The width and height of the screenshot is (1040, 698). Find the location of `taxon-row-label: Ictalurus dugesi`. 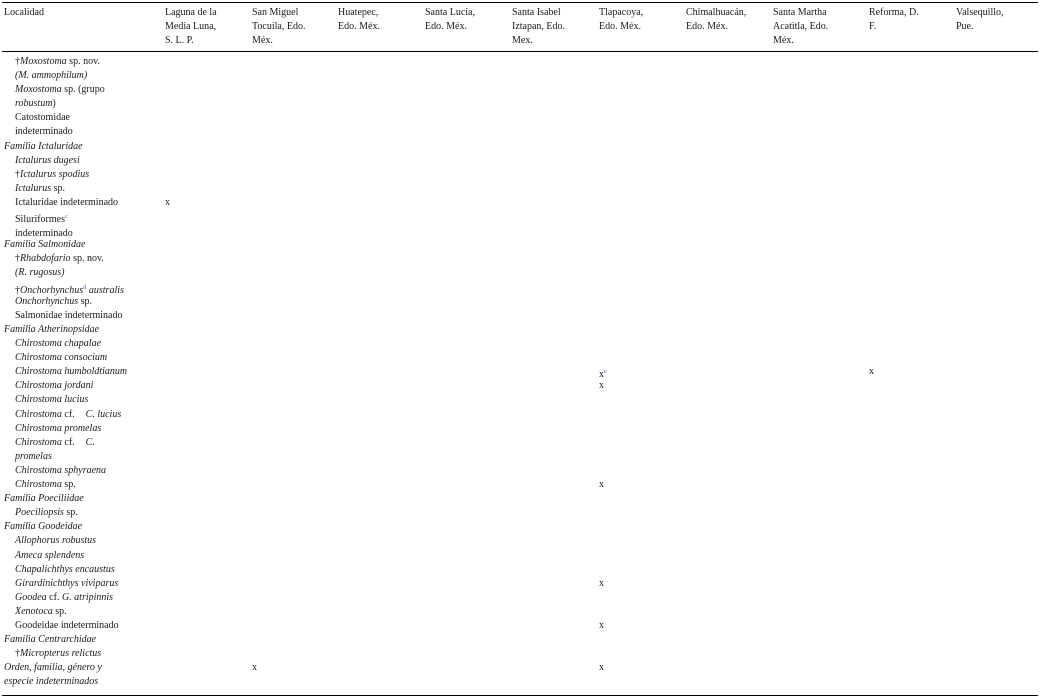

taxon-row-label: Ictalurus dugesi is located at coordinates (79, 161).